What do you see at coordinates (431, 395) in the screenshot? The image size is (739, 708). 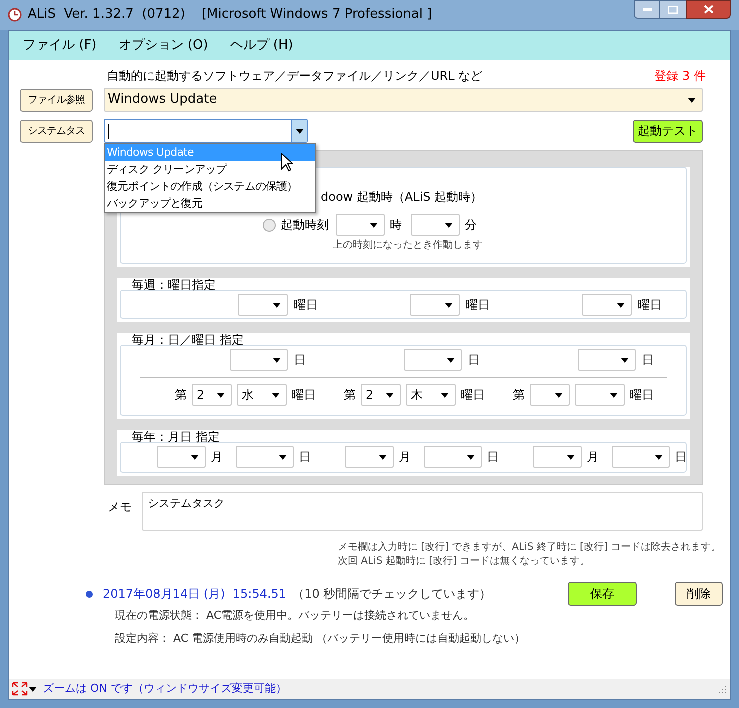 I see `dropdown-select: 木` at bounding box center [431, 395].